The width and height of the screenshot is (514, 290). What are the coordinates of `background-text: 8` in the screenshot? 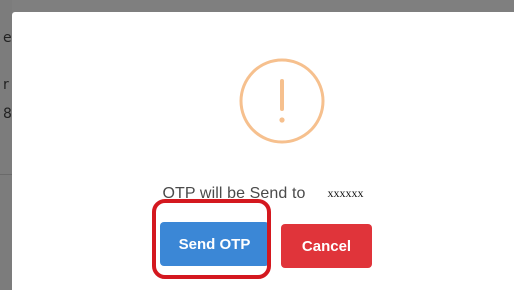 It's located at (7, 114).